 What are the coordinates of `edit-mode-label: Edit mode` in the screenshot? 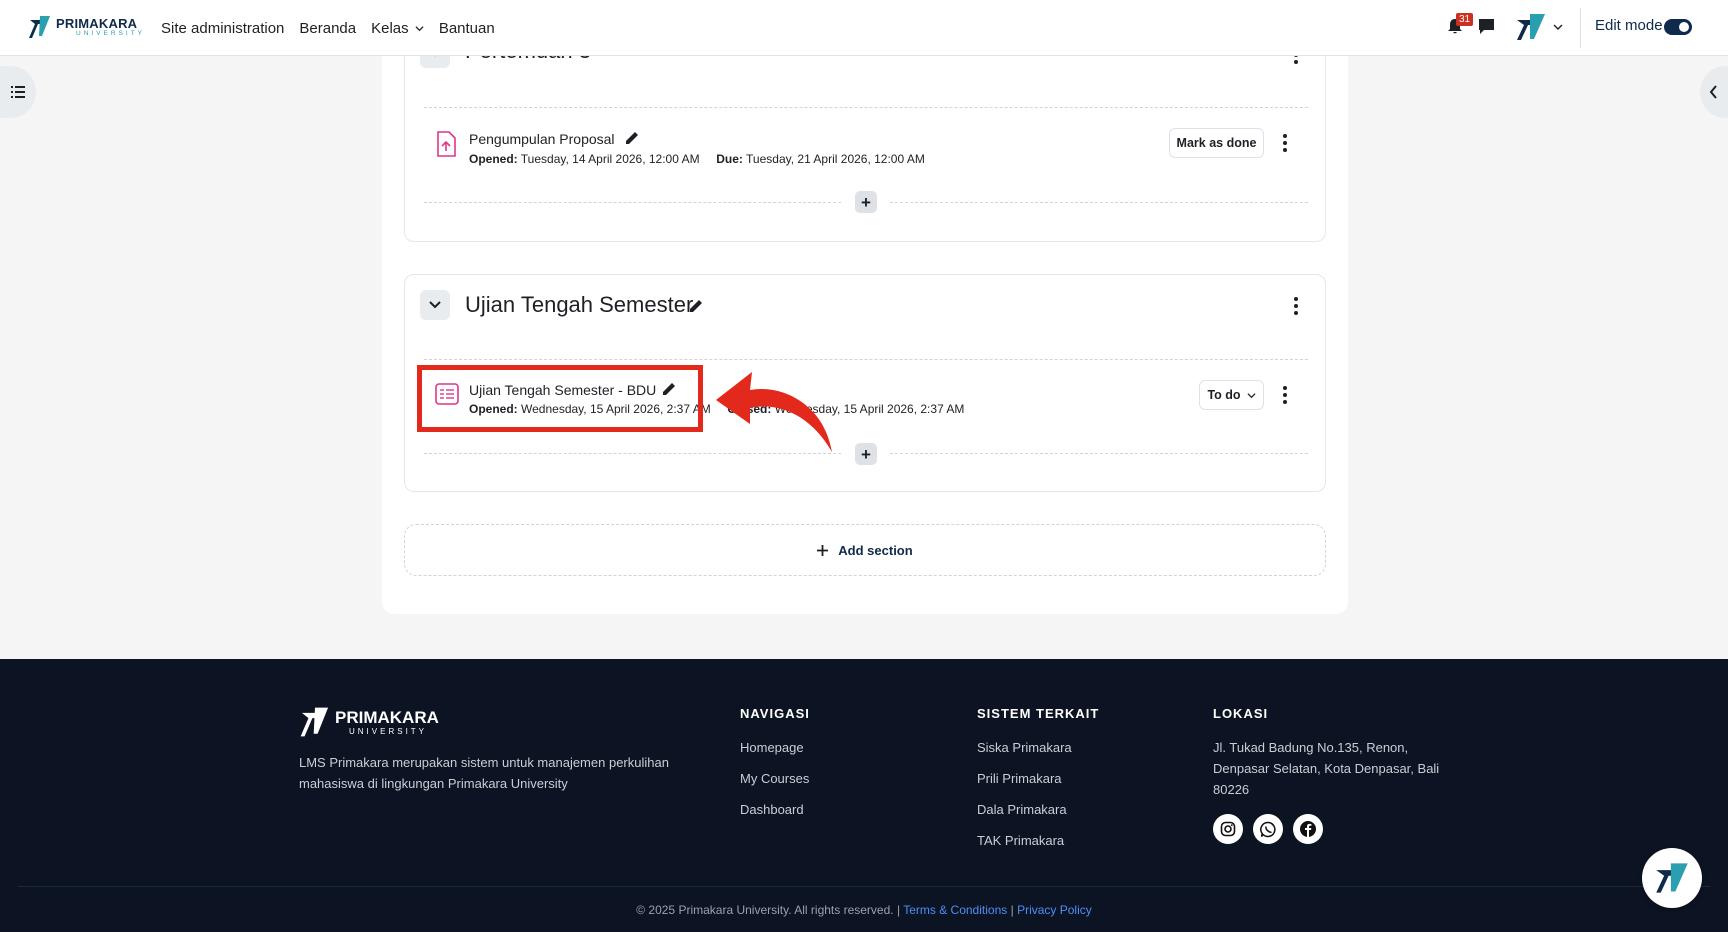 It's located at (1629, 25).